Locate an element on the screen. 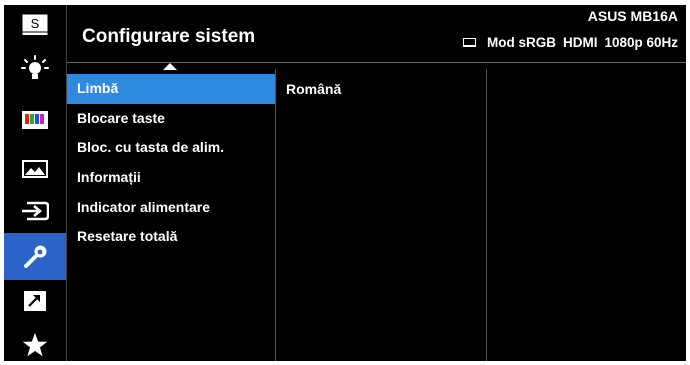 Image resolution: width=690 pixels, height=365 pixels. monitor-icon is located at coordinates (469, 42).